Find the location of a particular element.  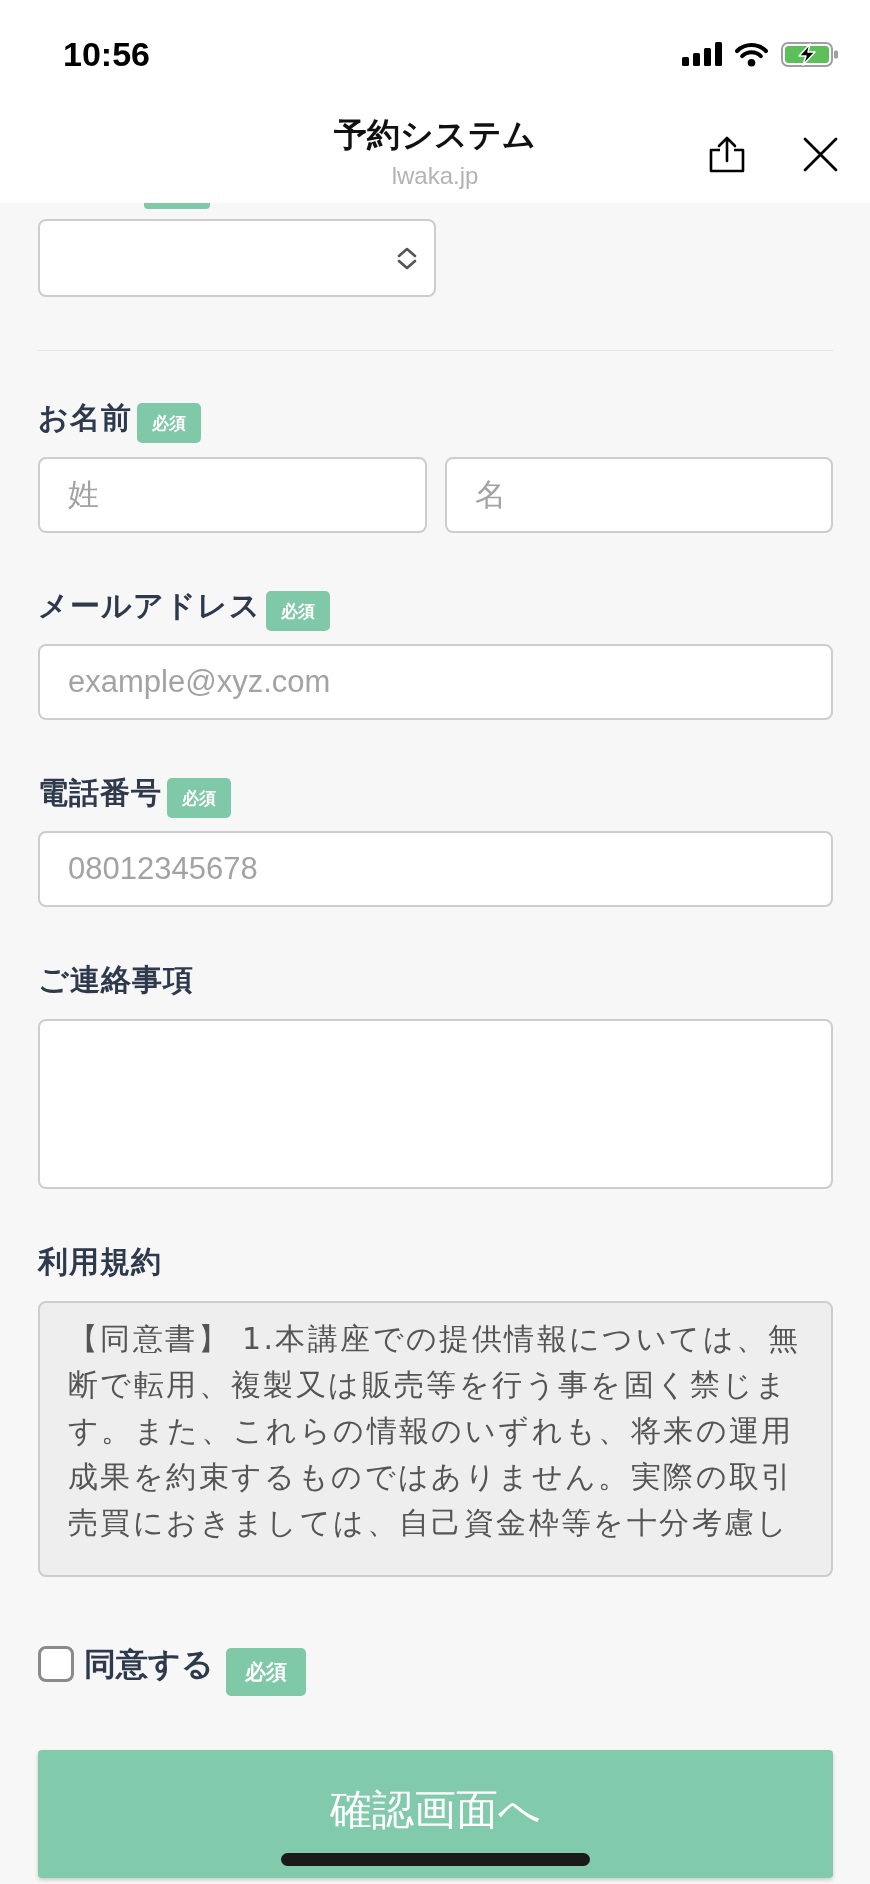

field-label: ご連絡事項 is located at coordinates (116, 980).